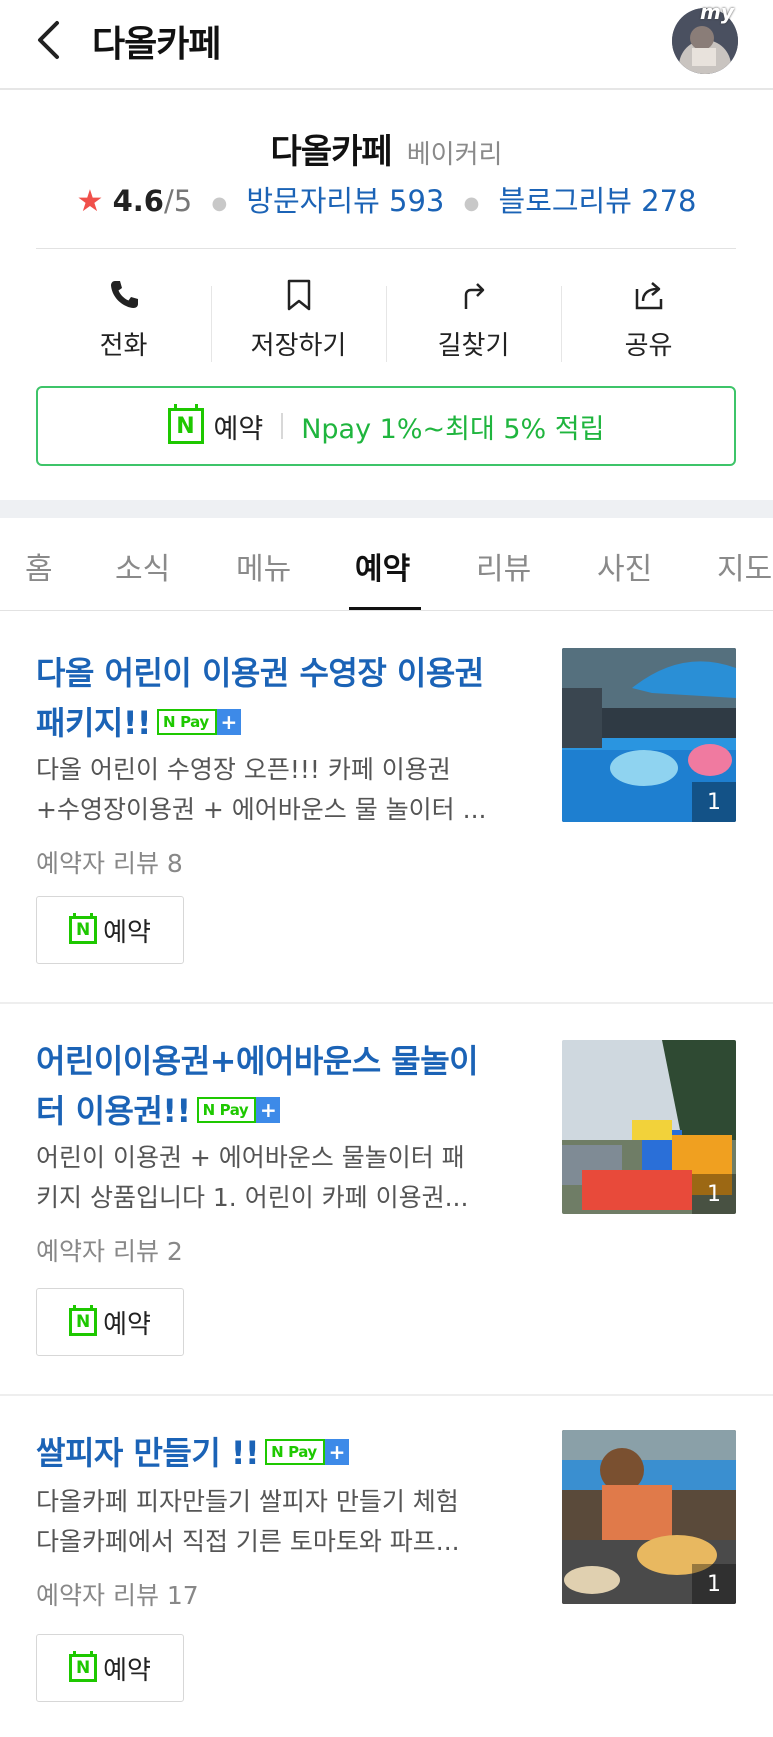 The width and height of the screenshot is (773, 1737). I want to click on back-button, so click(48, 40).